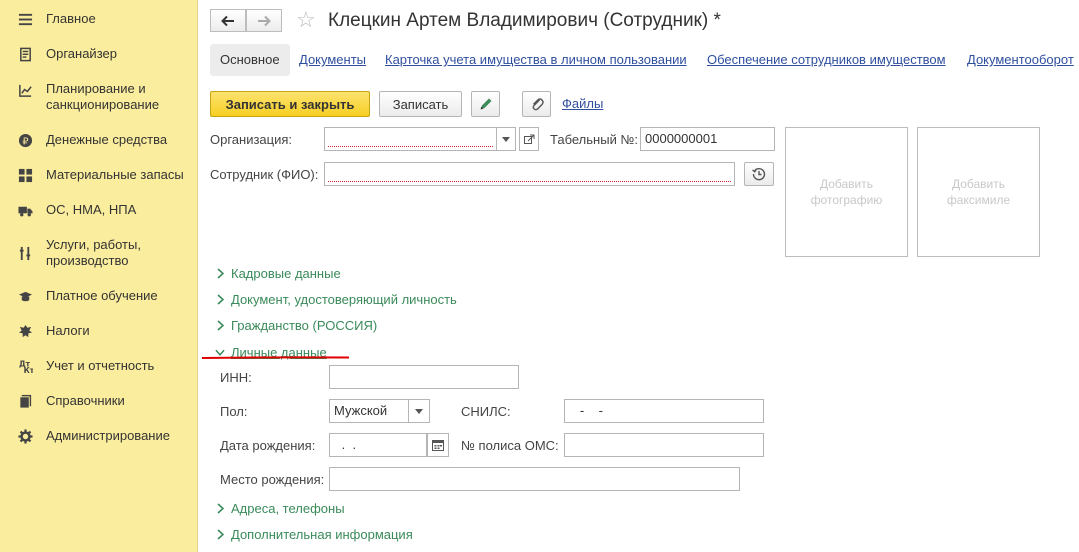  What do you see at coordinates (25, 253) in the screenshot?
I see `services-icon` at bounding box center [25, 253].